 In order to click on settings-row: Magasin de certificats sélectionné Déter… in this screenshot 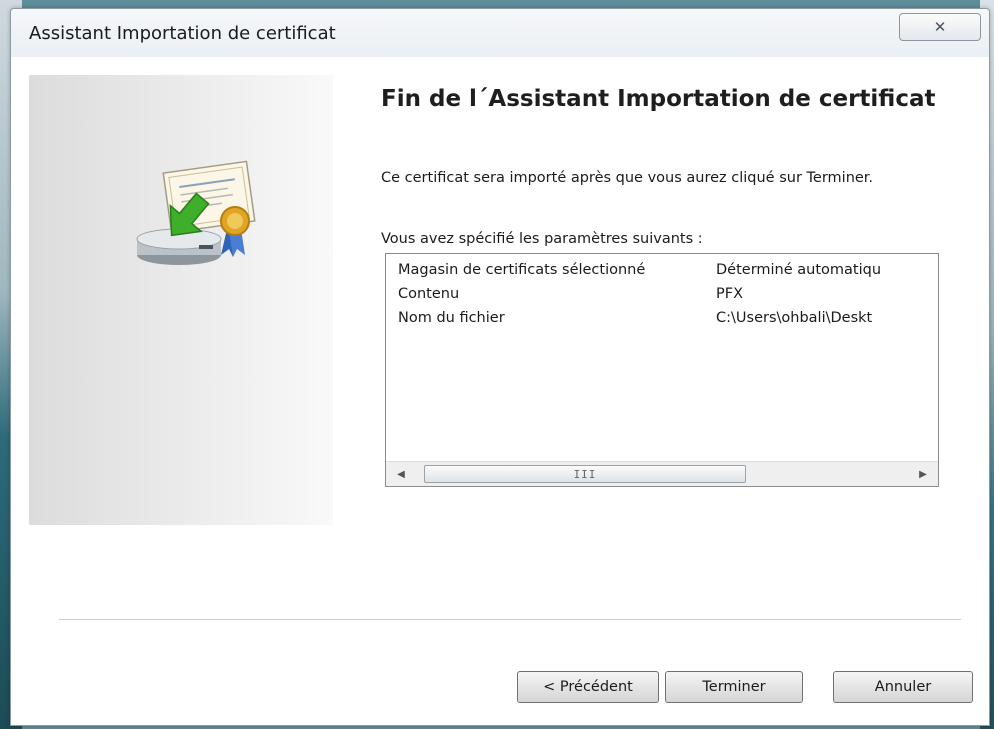, I will do `click(662, 270)`.